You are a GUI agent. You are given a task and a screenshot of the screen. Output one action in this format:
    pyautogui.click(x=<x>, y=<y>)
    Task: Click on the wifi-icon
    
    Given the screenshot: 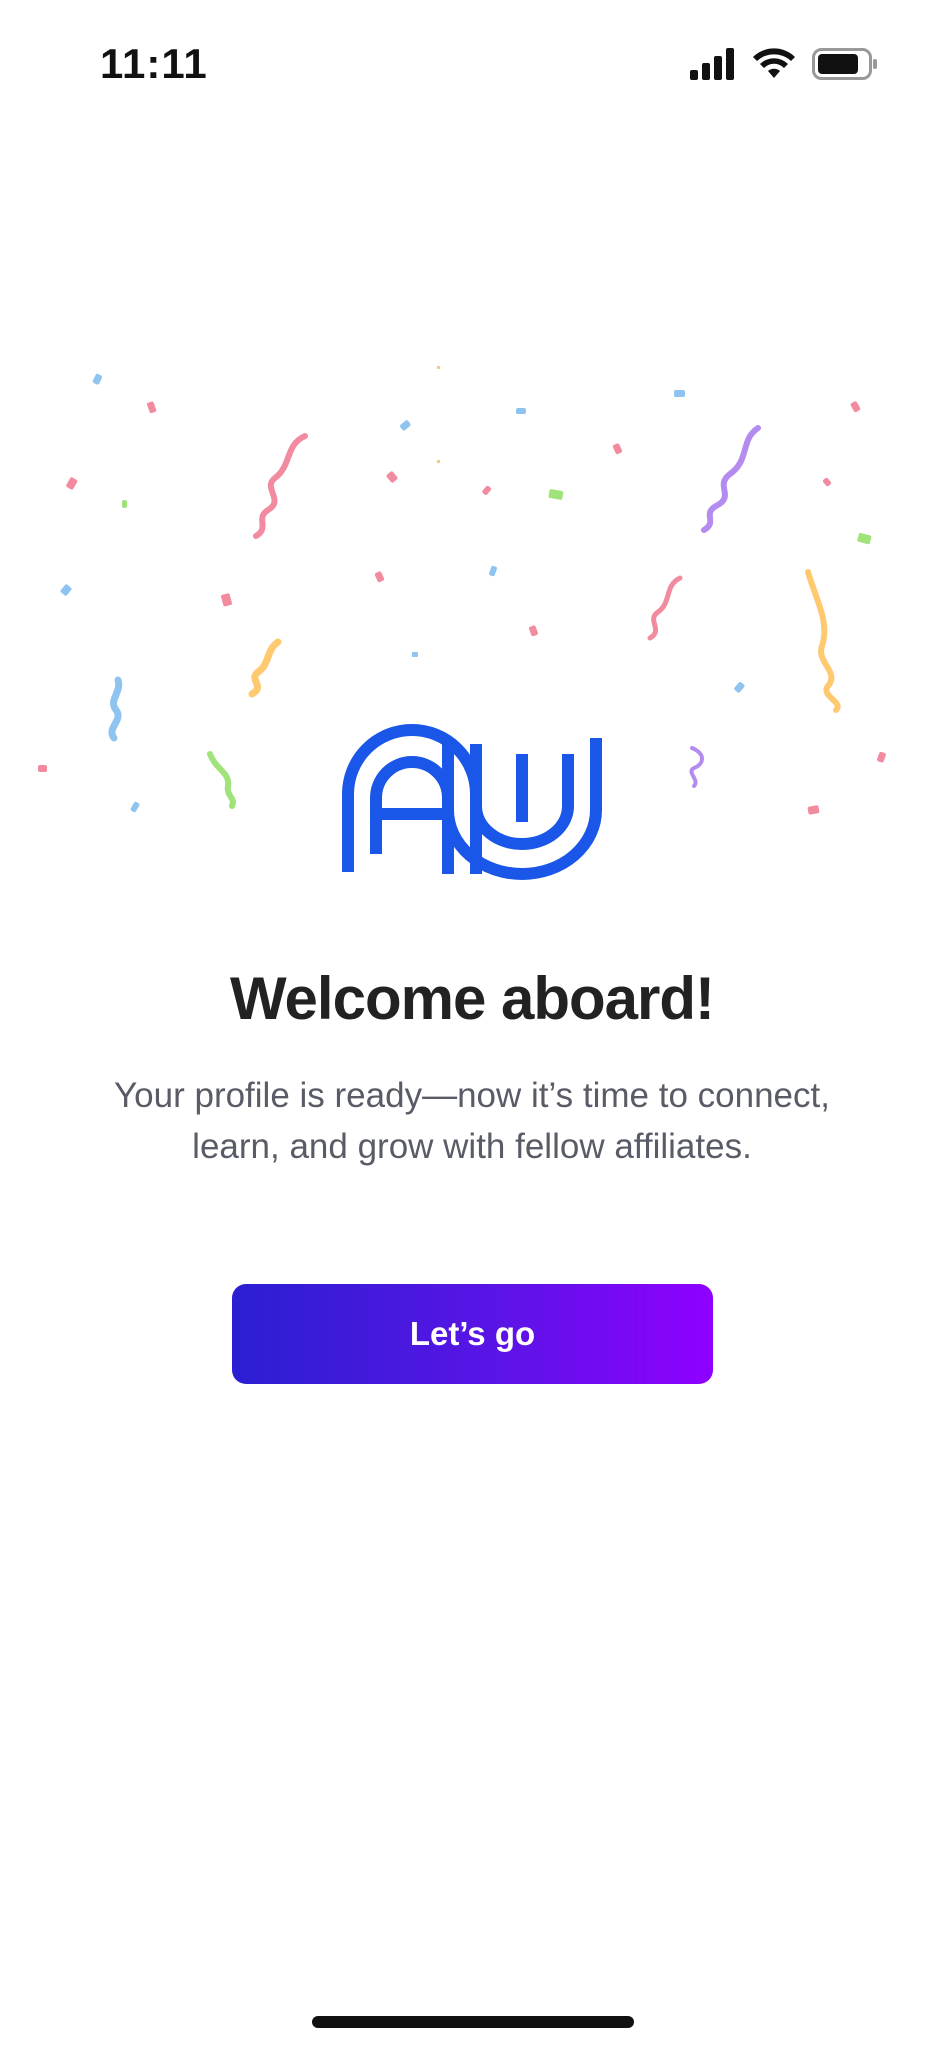 What is the action you would take?
    pyautogui.click(x=774, y=63)
    